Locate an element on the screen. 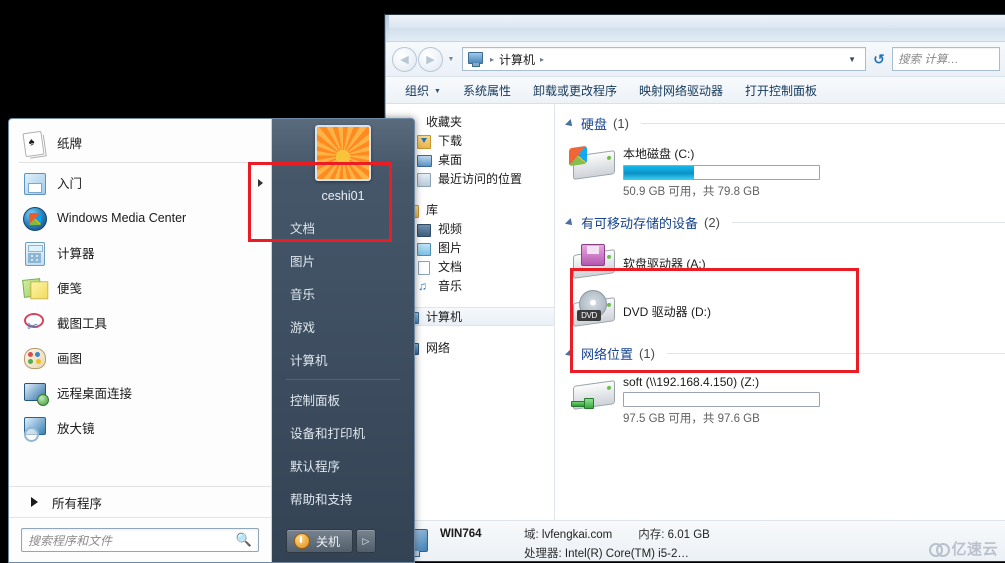  capacity-bar is located at coordinates (721, 399).